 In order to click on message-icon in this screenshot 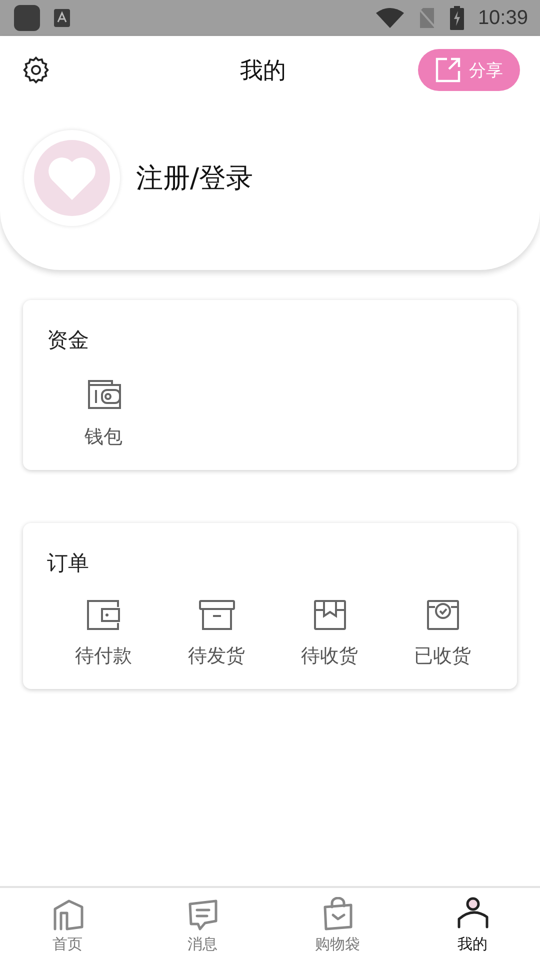, I will do `click(202, 915)`.